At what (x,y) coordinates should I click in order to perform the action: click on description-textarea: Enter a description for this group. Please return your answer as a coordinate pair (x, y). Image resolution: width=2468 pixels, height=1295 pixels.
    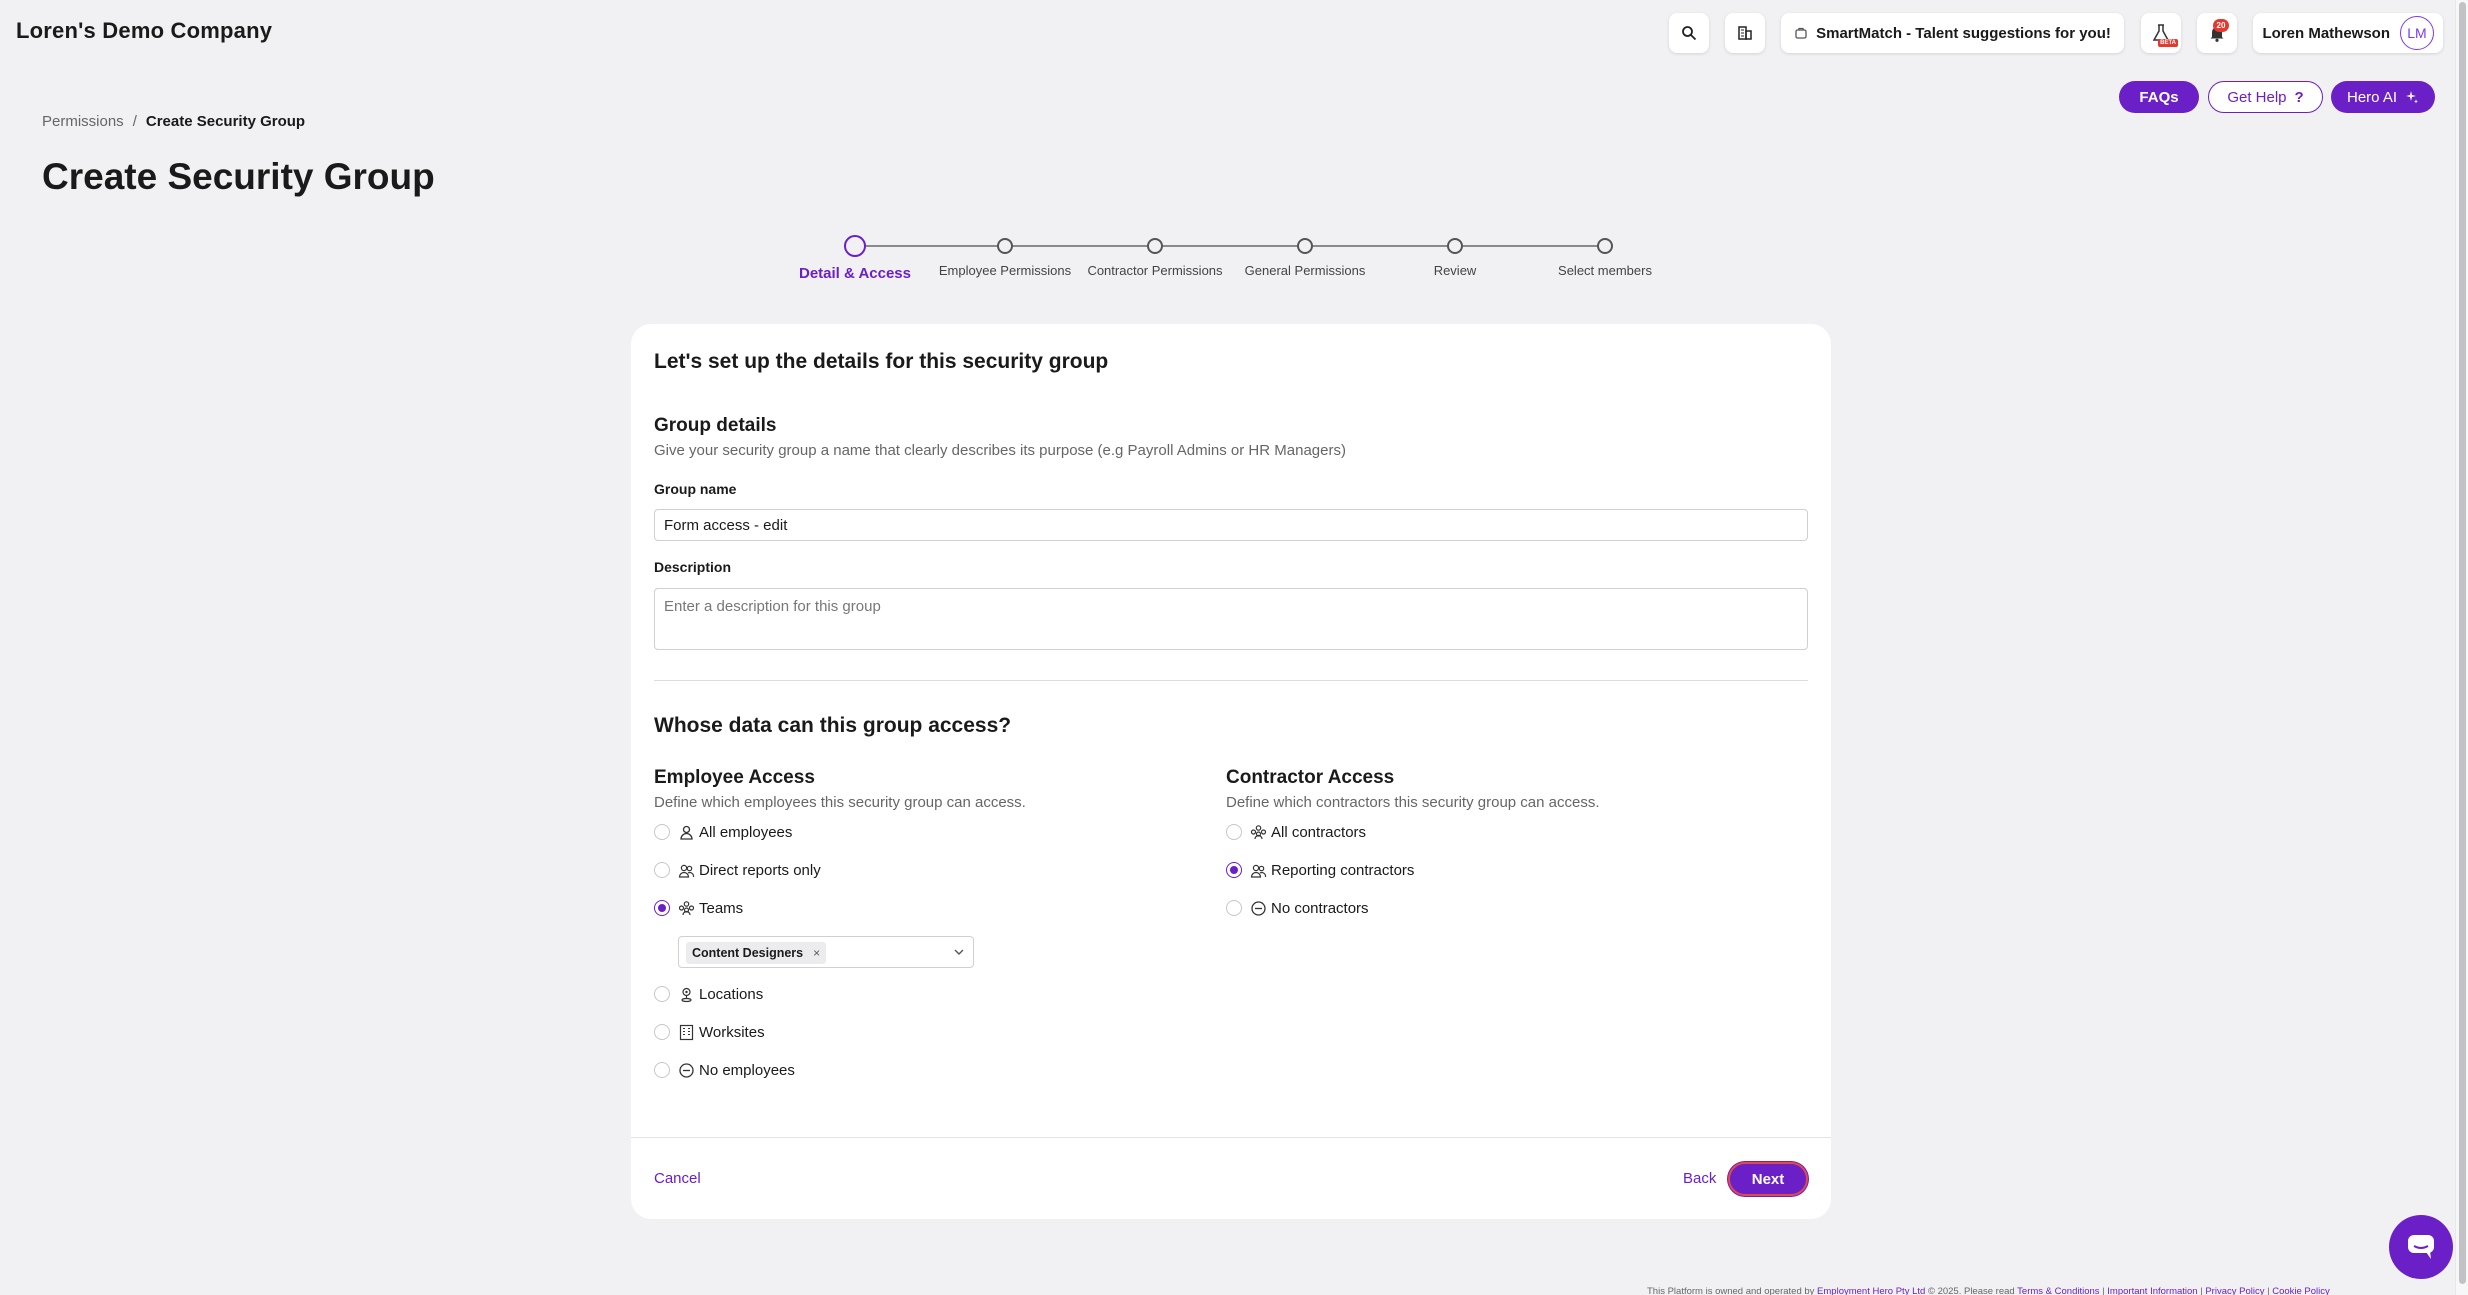
    Looking at the image, I should click on (1231, 619).